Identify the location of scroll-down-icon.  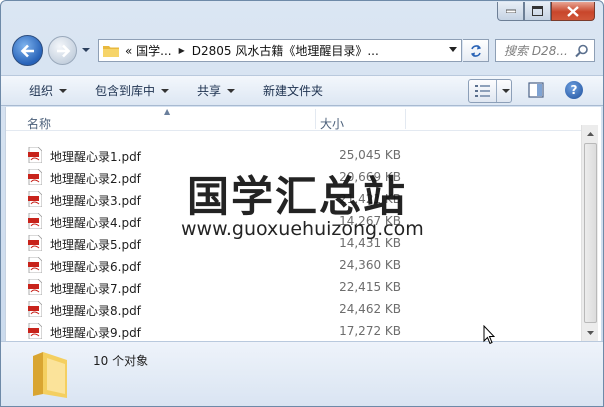
(590, 332).